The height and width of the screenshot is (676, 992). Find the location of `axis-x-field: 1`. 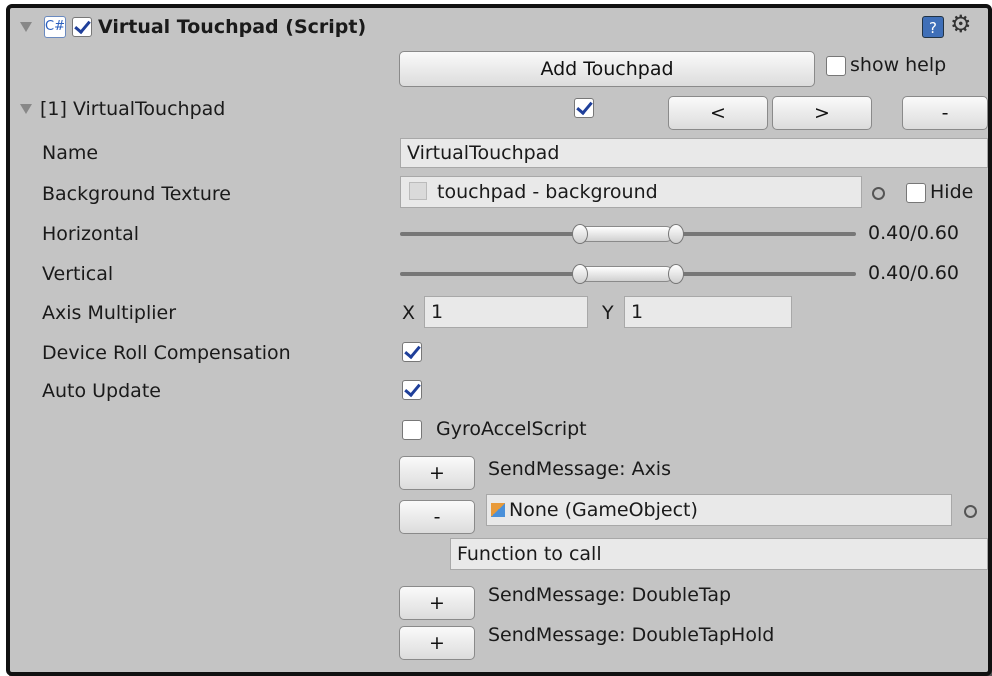

axis-x-field: 1 is located at coordinates (506, 312).